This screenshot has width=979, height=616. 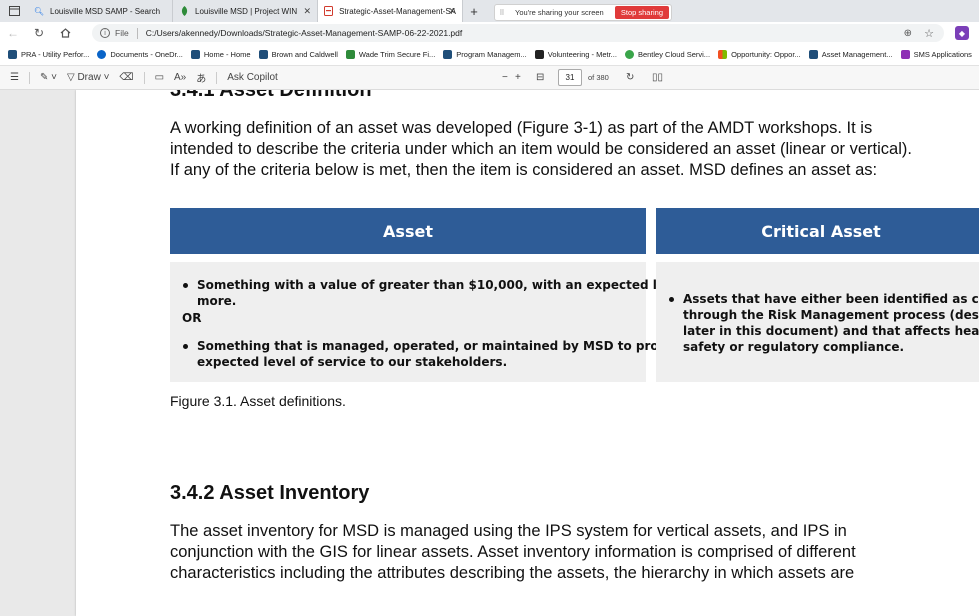 I want to click on draw-label: Draw, so click(x=89, y=77).